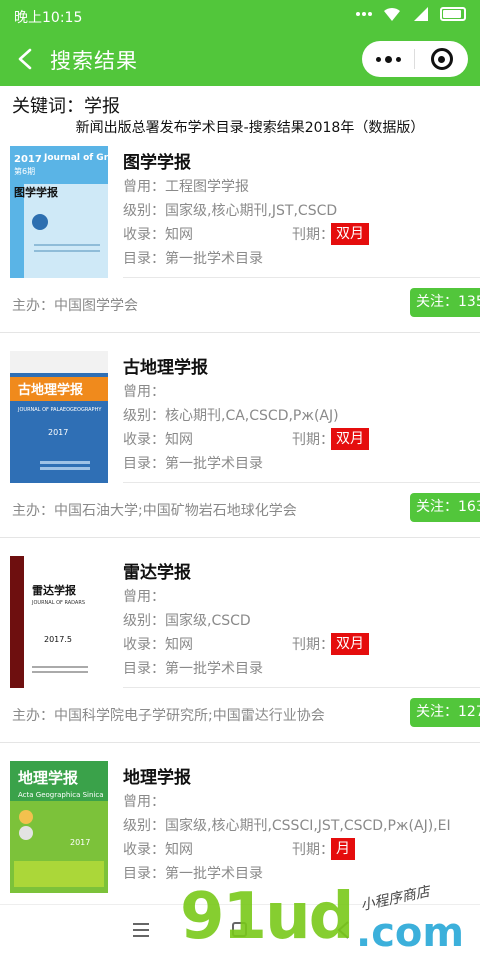  I want to click on cover-en-title: Acta Geographica Sinica, so click(61, 795).